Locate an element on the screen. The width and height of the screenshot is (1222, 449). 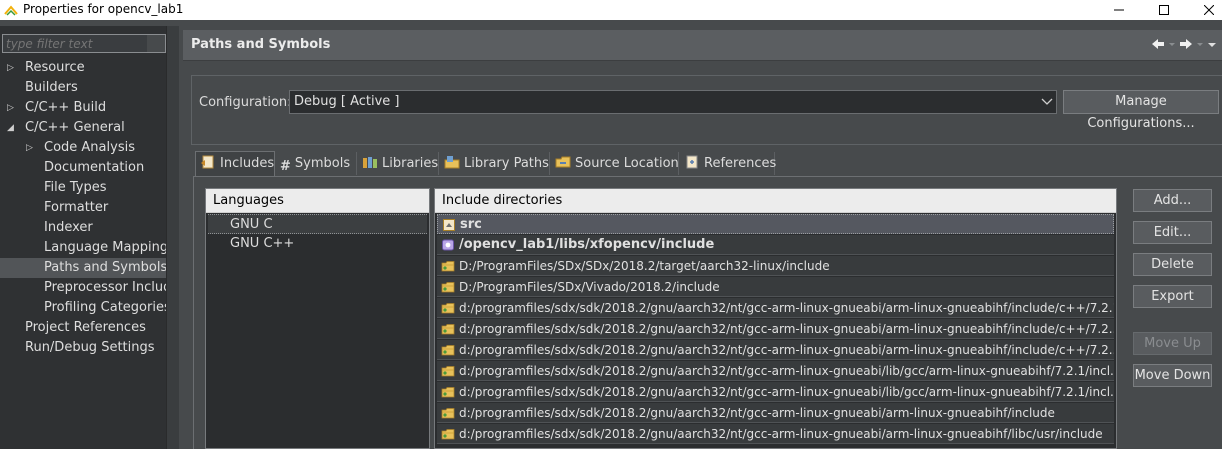
delete-button: Delete is located at coordinates (1172, 264).